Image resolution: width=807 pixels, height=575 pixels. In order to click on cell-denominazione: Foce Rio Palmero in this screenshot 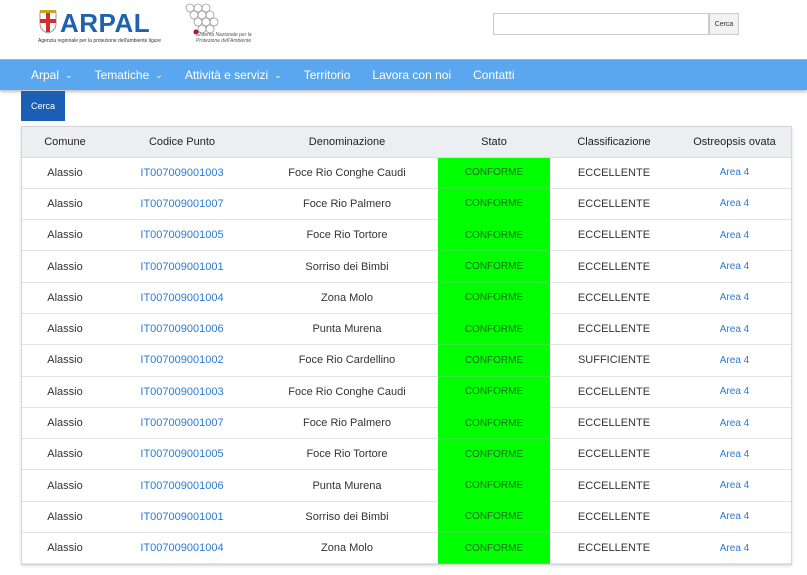, I will do `click(347, 204)`.